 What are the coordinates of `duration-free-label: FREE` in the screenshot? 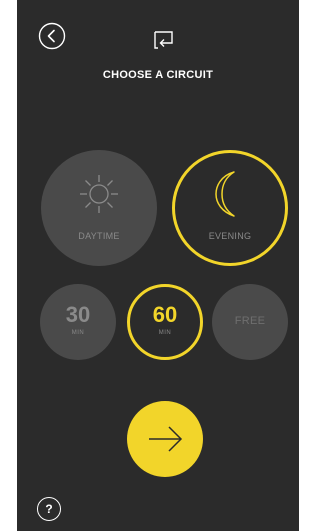 It's located at (250, 321).